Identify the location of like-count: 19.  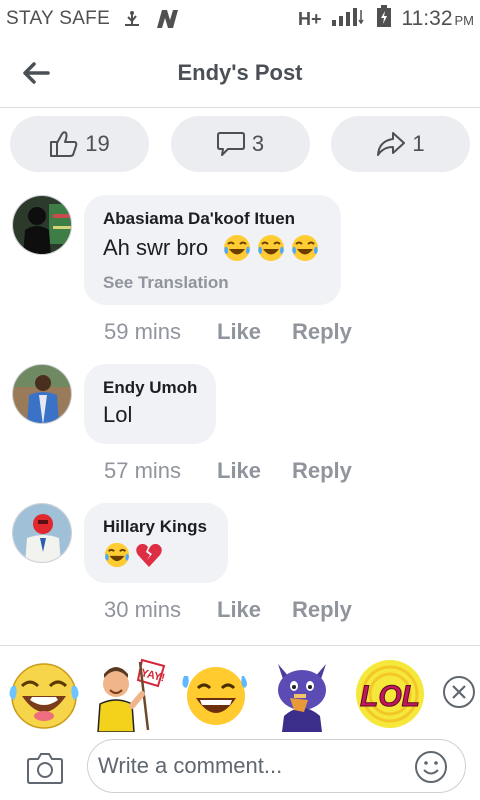
(97, 143).